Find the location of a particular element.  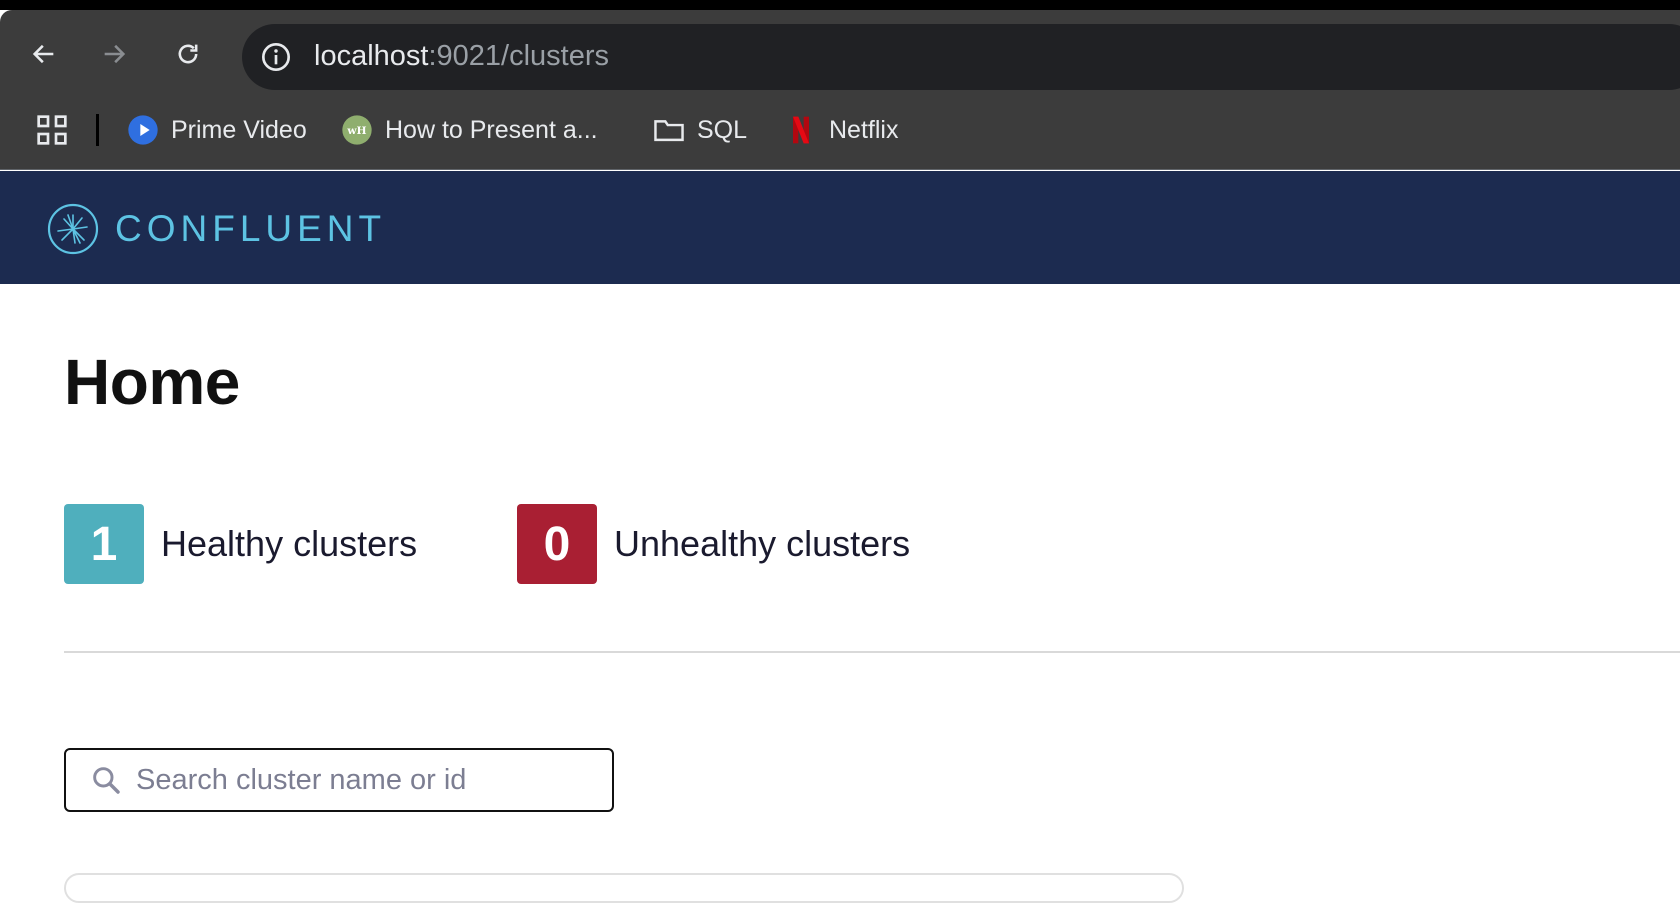

arrow-left-icon is located at coordinates (43, 54).